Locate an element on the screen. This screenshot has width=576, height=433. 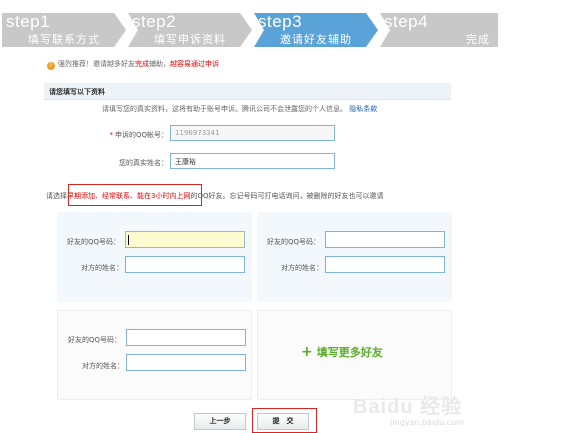
qq-account-input: 1196973341 is located at coordinates (252, 133).